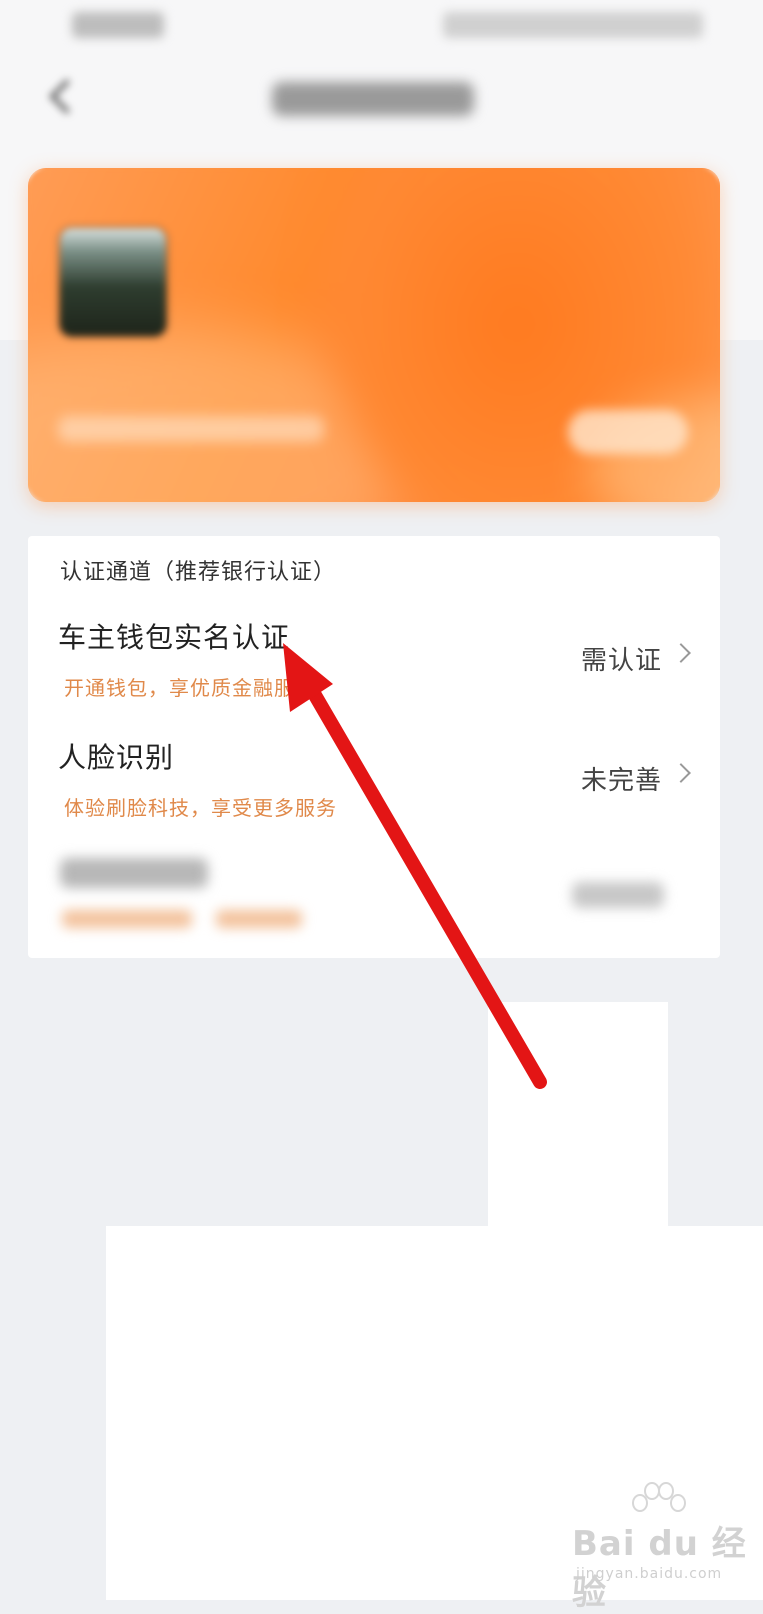 Image resolution: width=763 pixels, height=1614 pixels. Describe the element at coordinates (374, 795) in the screenshot. I see `list-item-face-recognition: 人脸识别 体验刷脸科技，享受更多服务 未完善` at that location.